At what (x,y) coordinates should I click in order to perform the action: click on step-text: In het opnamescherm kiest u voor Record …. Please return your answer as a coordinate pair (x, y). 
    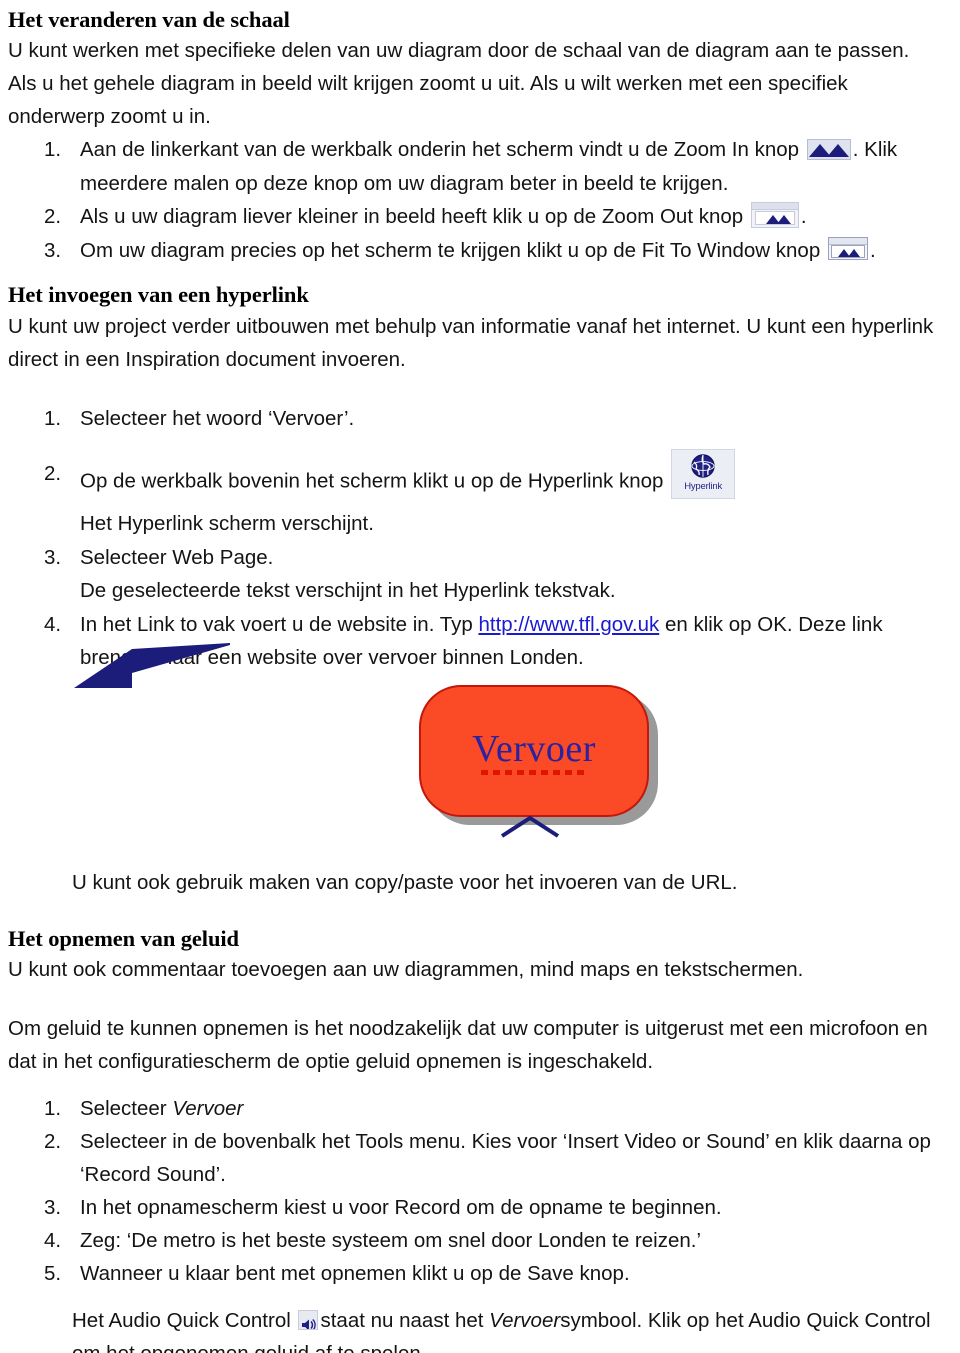
    Looking at the image, I should click on (401, 1208).